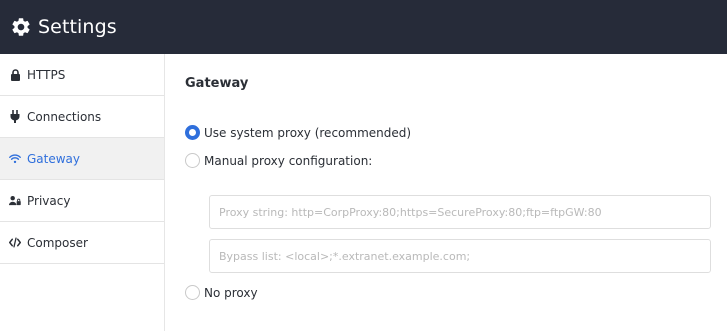 Image resolution: width=727 pixels, height=331 pixels. What do you see at coordinates (15, 74) in the screenshot?
I see `lock-icon` at bounding box center [15, 74].